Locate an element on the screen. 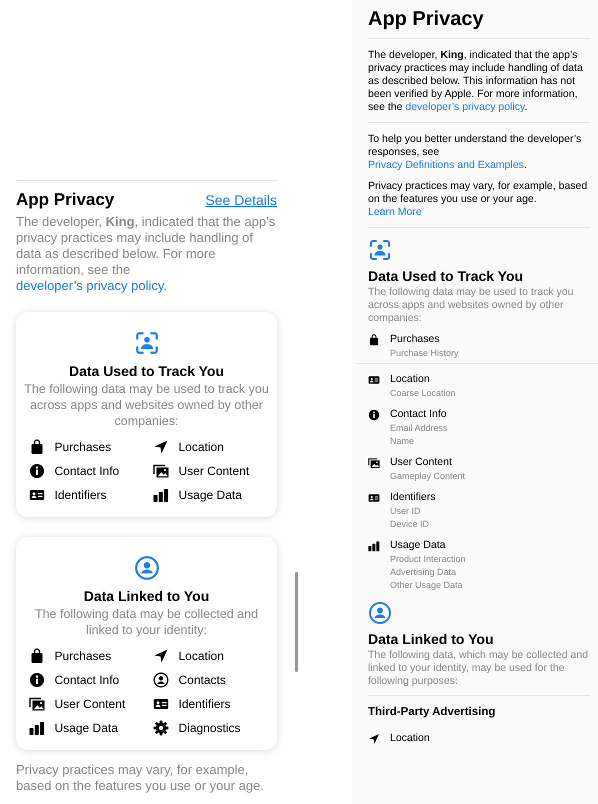 Image resolution: width=598 pixels, height=804 pixels. section-title: App Privacy is located at coordinates (65, 200).